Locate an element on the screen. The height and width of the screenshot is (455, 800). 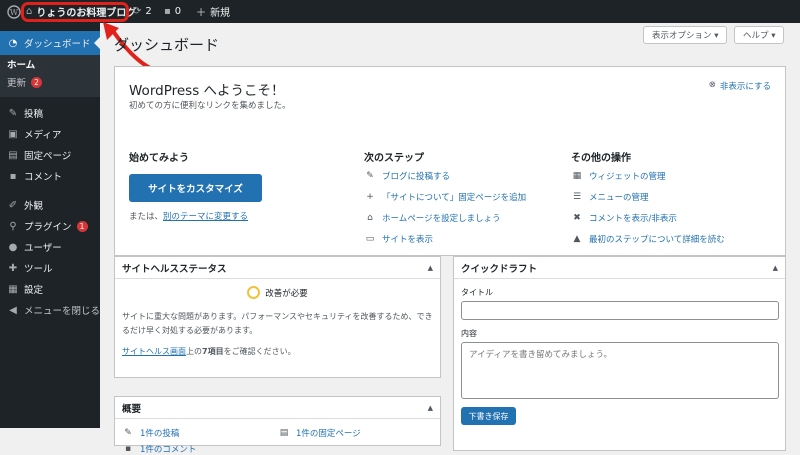
sidebar-item-label: 更新 is located at coordinates (17, 83).